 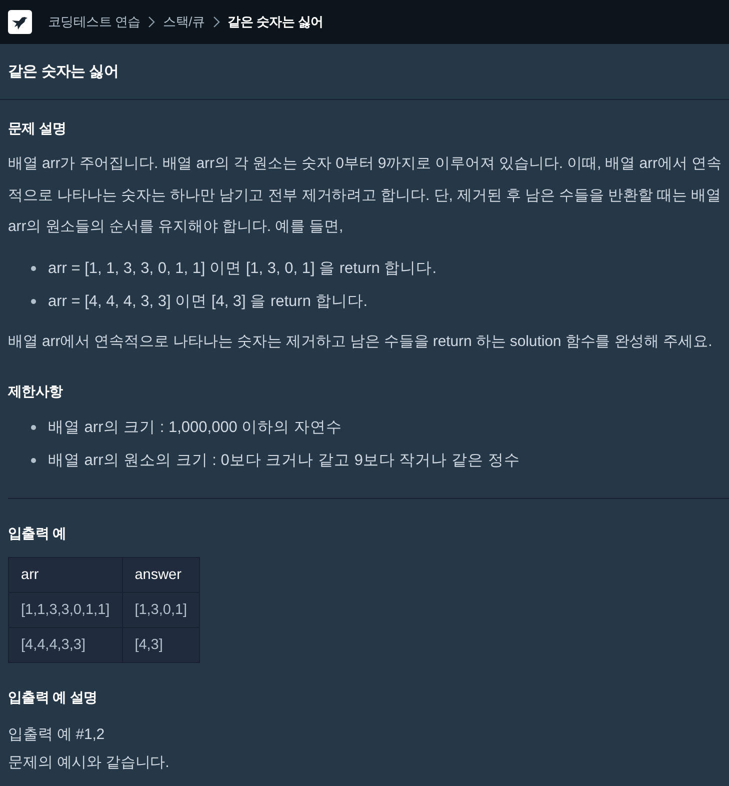 What do you see at coordinates (65, 575) in the screenshot?
I see `table-header-cell: arr` at bounding box center [65, 575].